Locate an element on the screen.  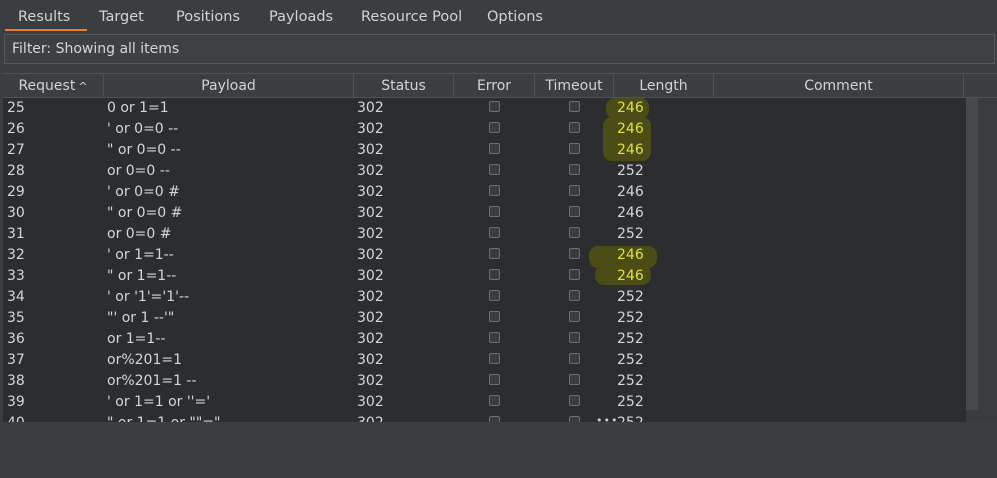
column-header-status: Status is located at coordinates (404, 86).